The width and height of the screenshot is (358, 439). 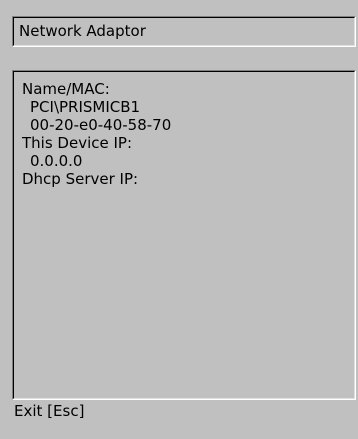 What do you see at coordinates (82, 31) in the screenshot?
I see `page-title: Network Adaptor` at bounding box center [82, 31].